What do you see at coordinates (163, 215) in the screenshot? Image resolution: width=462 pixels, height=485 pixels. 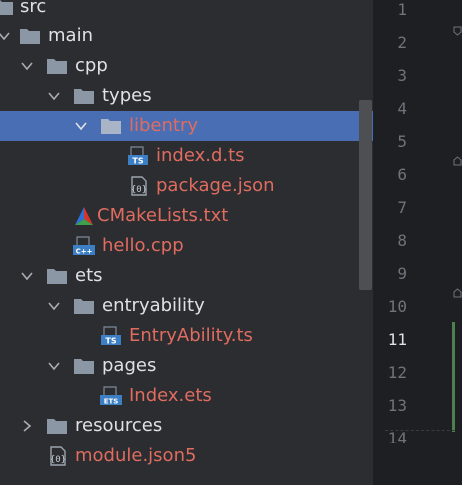 I see `tree-row-label: CMakeLists.txt` at bounding box center [163, 215].